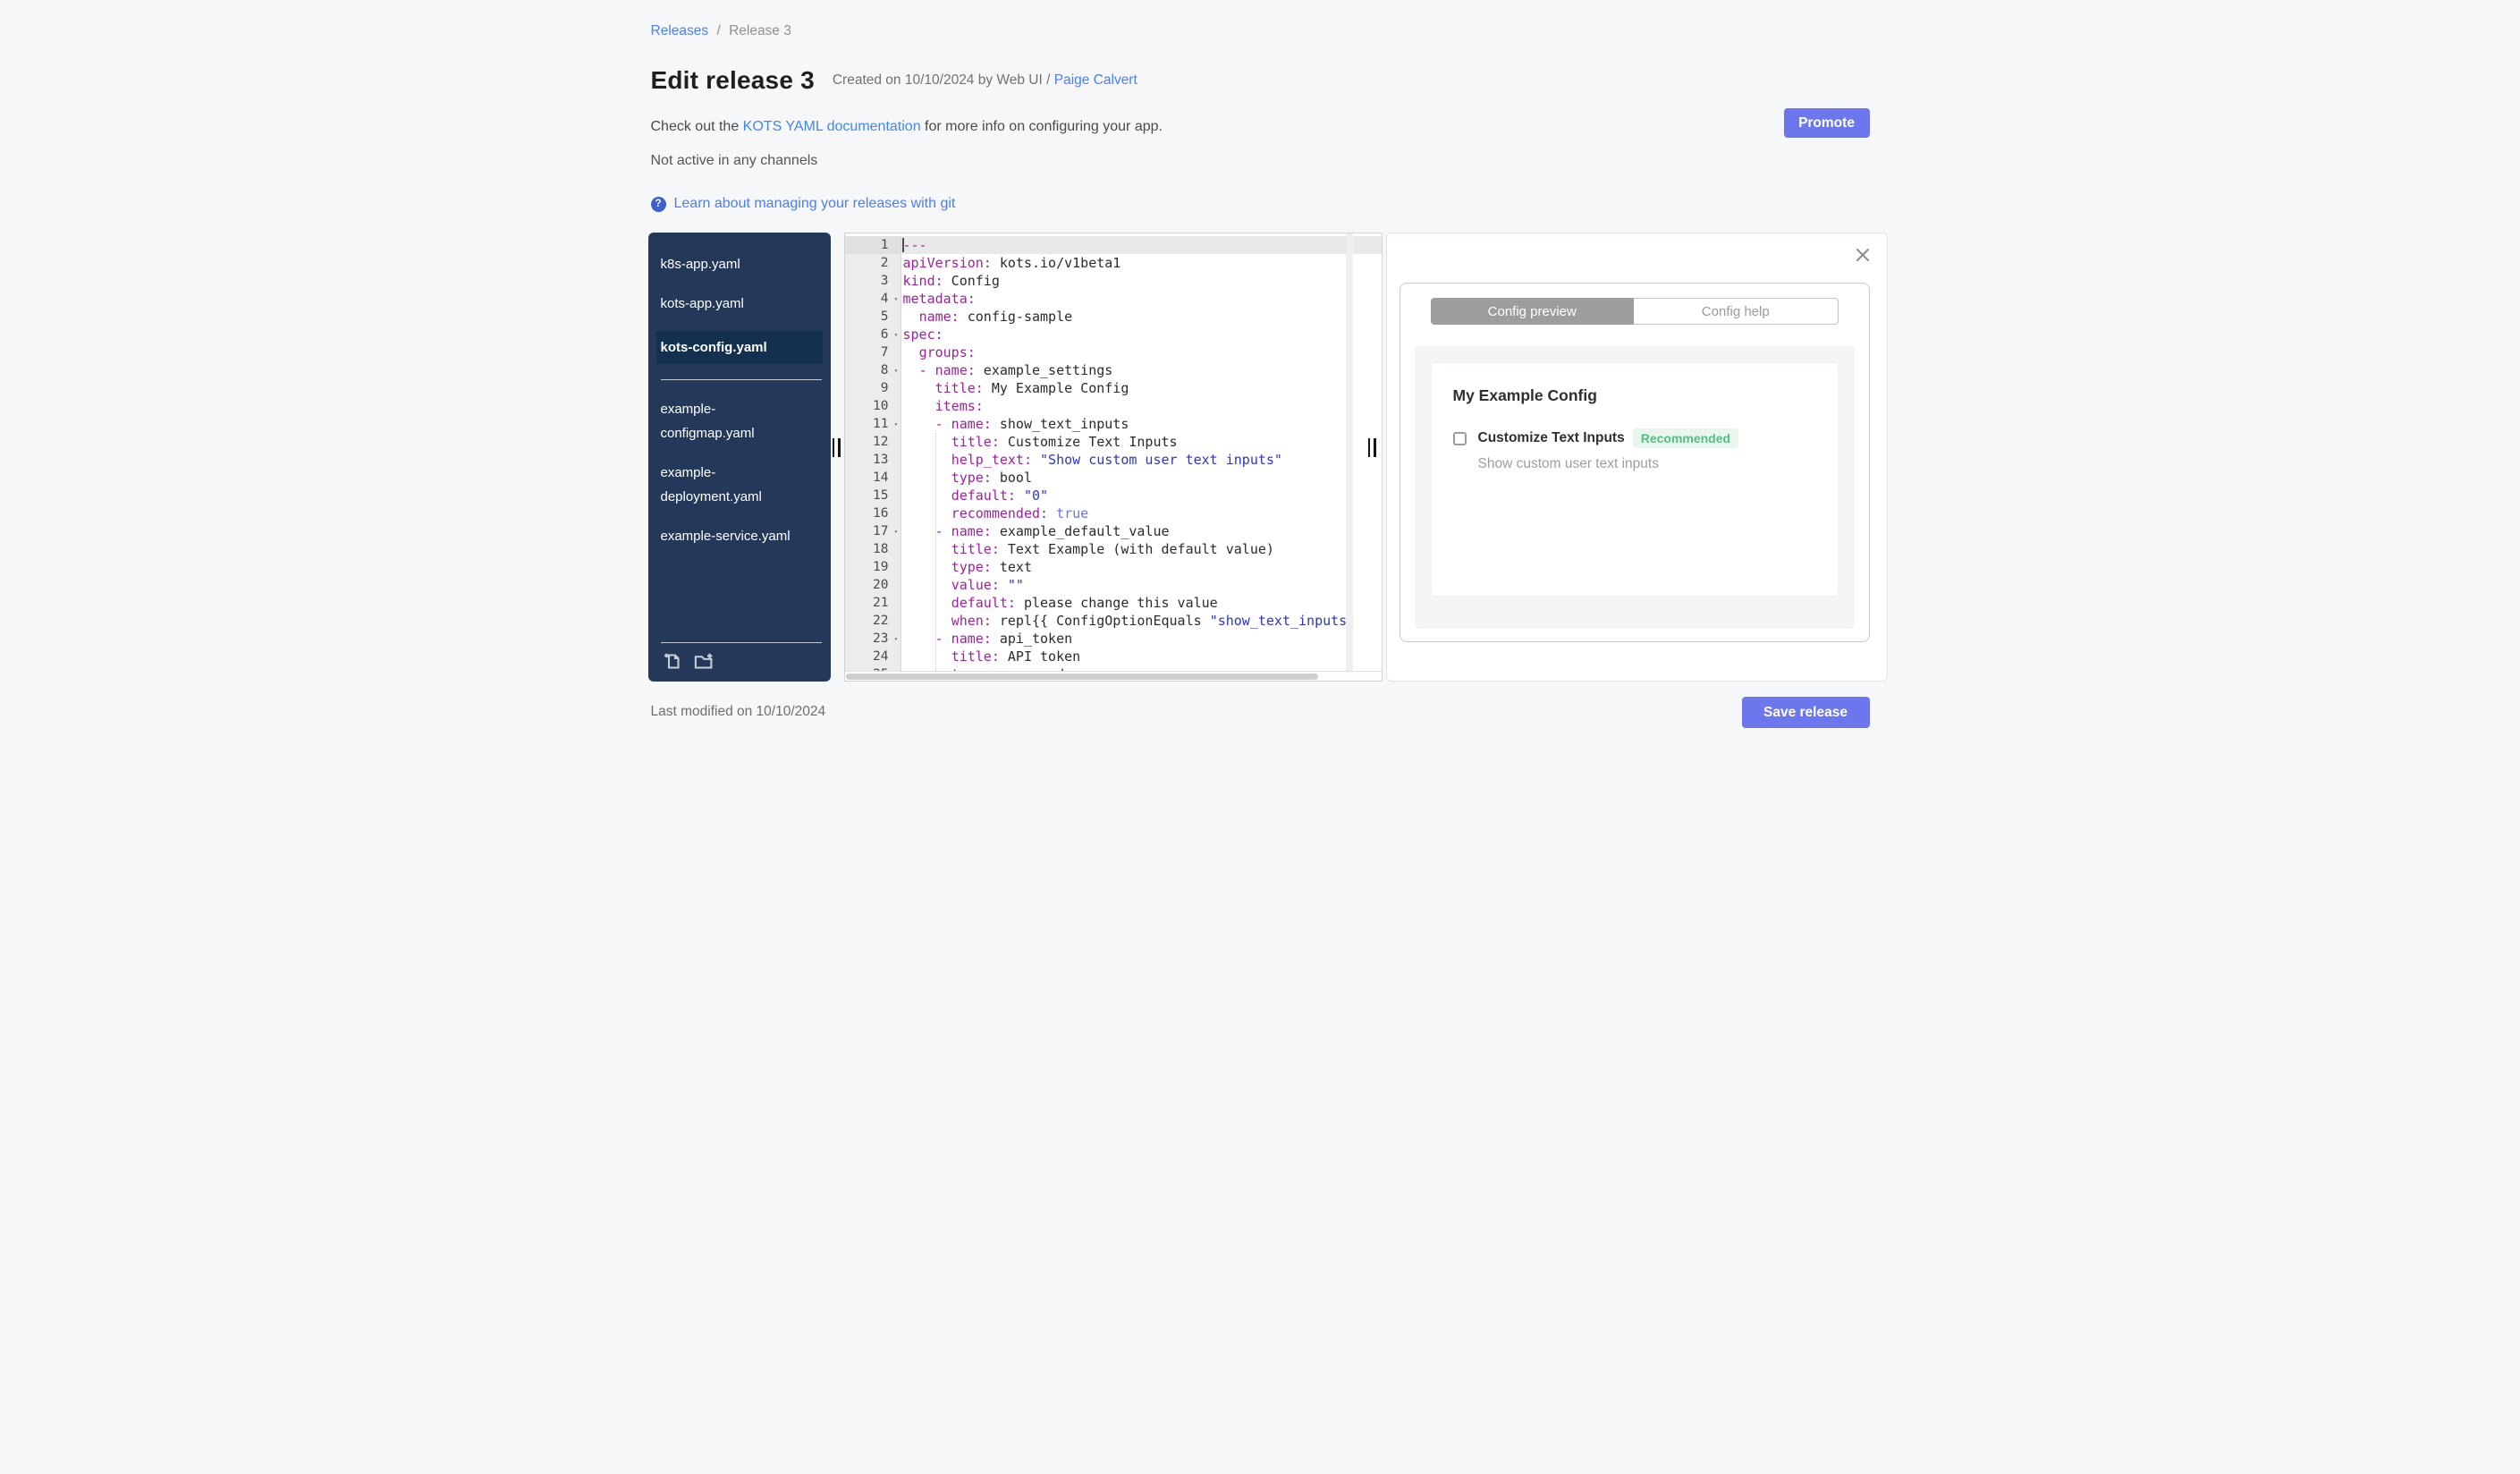 Image resolution: width=2520 pixels, height=1474 pixels. What do you see at coordinates (1532, 311) in the screenshot?
I see `tab-config-preview: Config preview` at bounding box center [1532, 311].